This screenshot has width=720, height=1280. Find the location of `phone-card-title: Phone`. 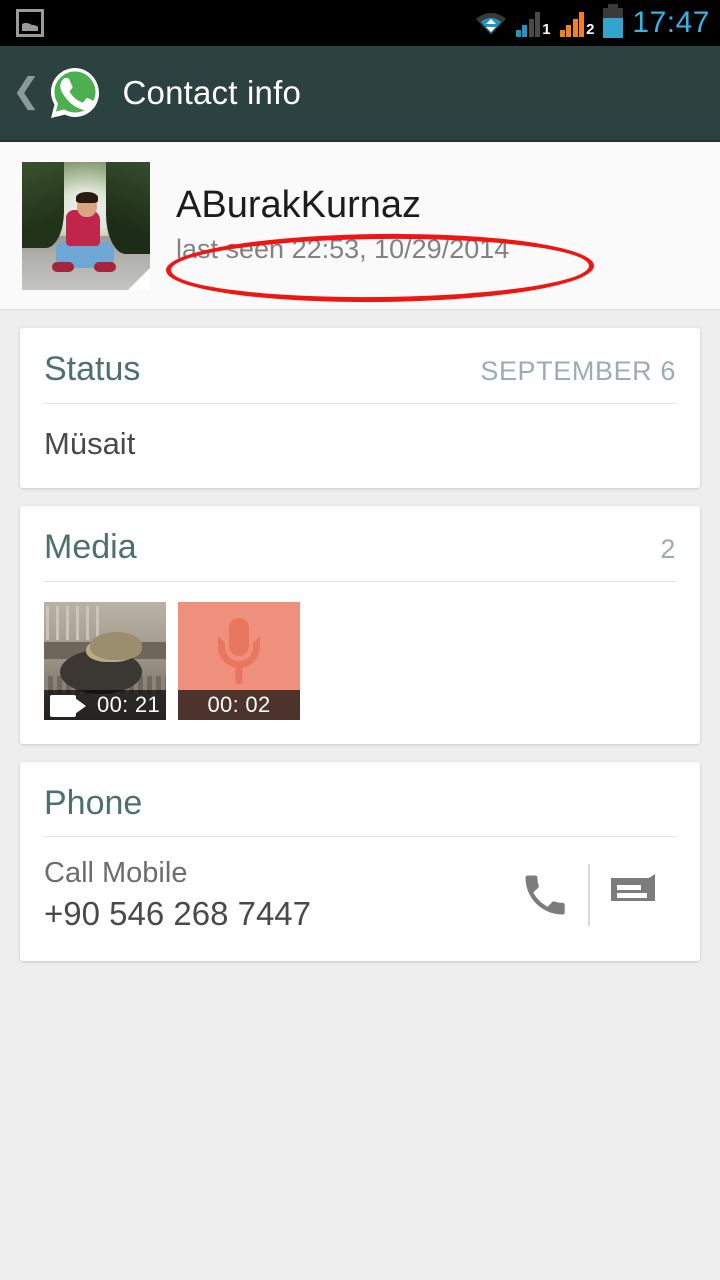

phone-card-title: Phone is located at coordinates (93, 803).